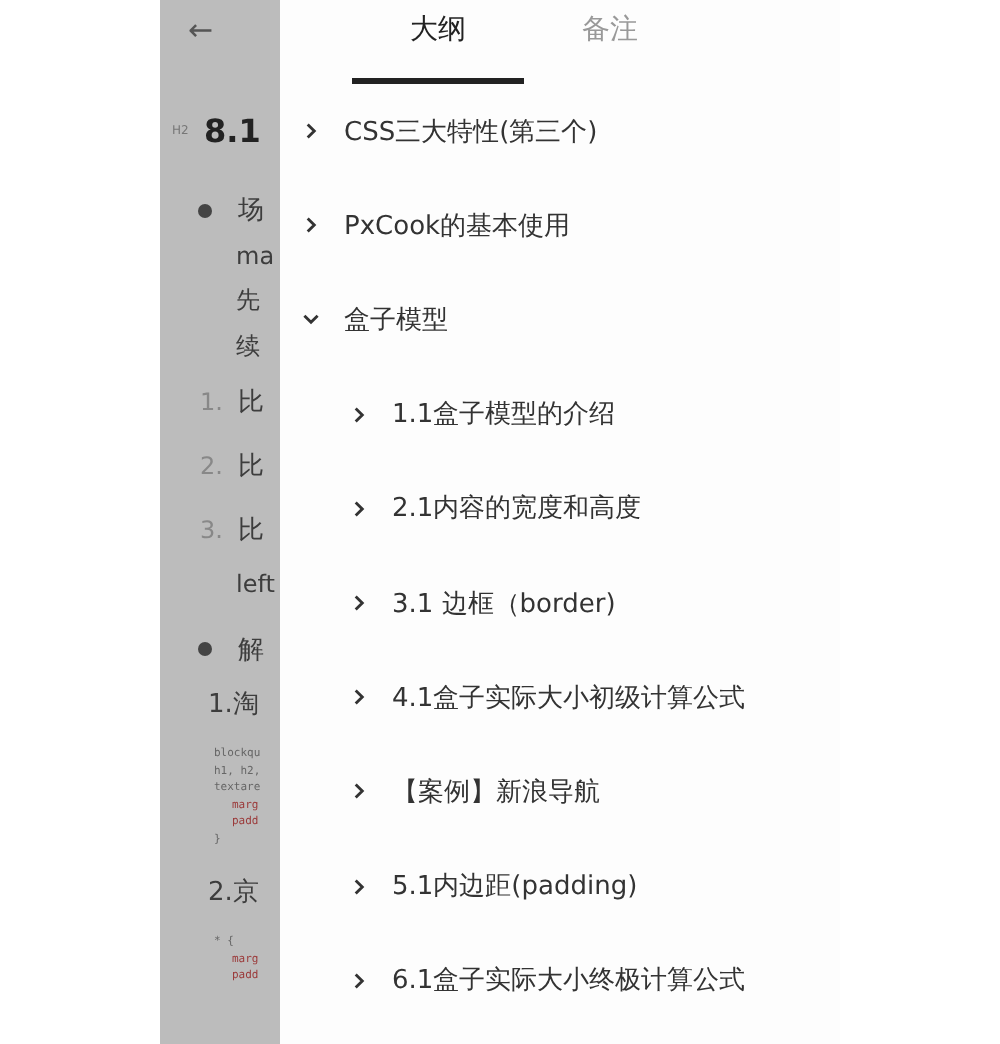 This screenshot has height=1044, width=1000. I want to click on paragraph-text: ma, so click(255, 256).